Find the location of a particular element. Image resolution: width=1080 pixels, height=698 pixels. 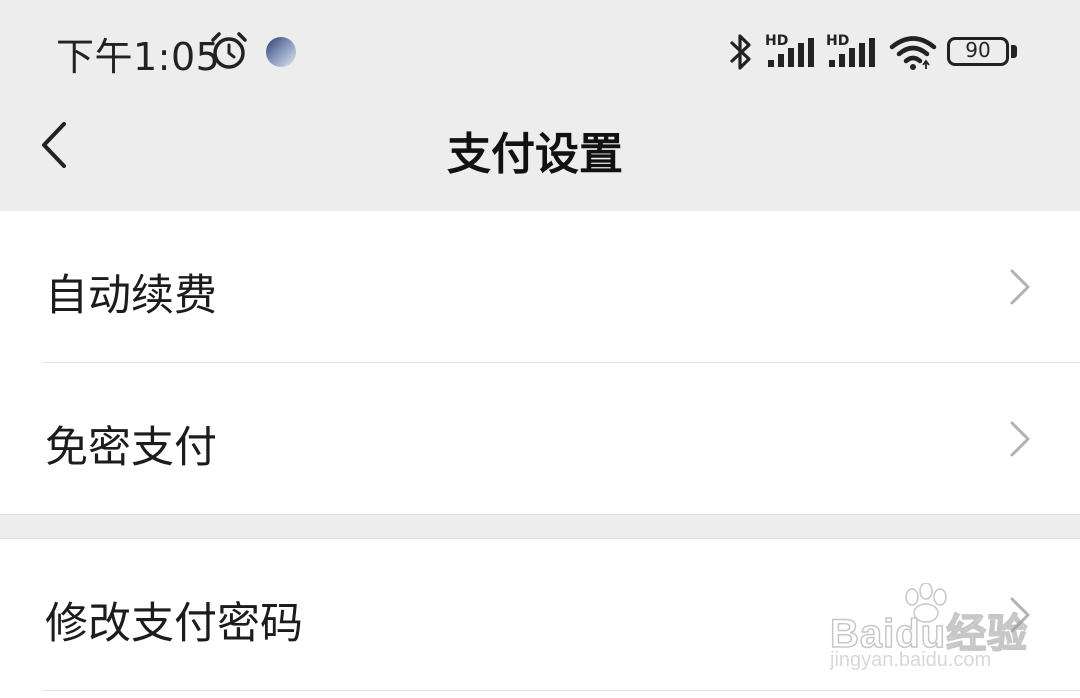

divider is located at coordinates (561, 690).